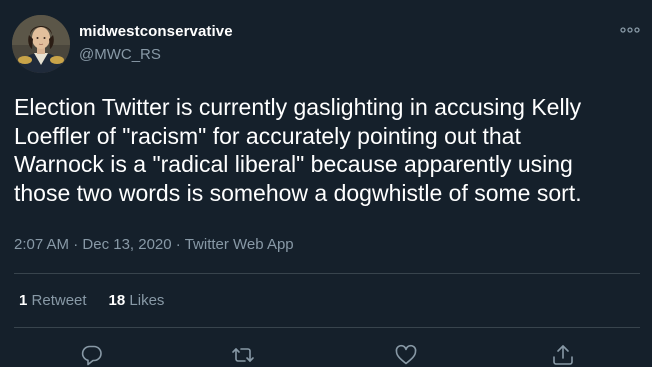 This screenshot has width=652, height=367. I want to click on author-avatar, so click(41, 44).